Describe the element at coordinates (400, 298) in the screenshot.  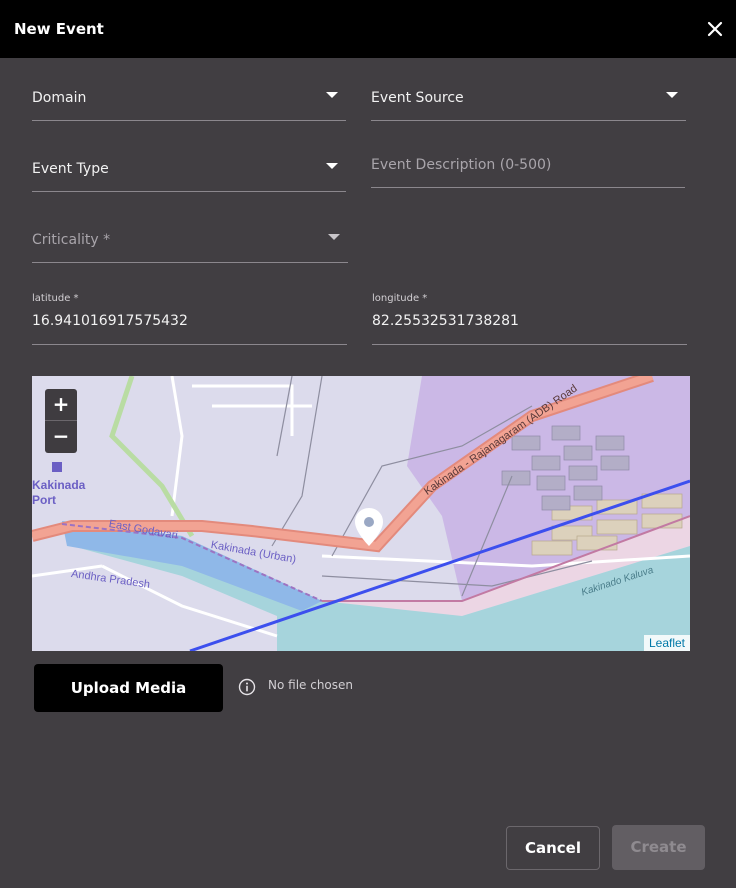
I see `longitude-label: longitude *` at that location.